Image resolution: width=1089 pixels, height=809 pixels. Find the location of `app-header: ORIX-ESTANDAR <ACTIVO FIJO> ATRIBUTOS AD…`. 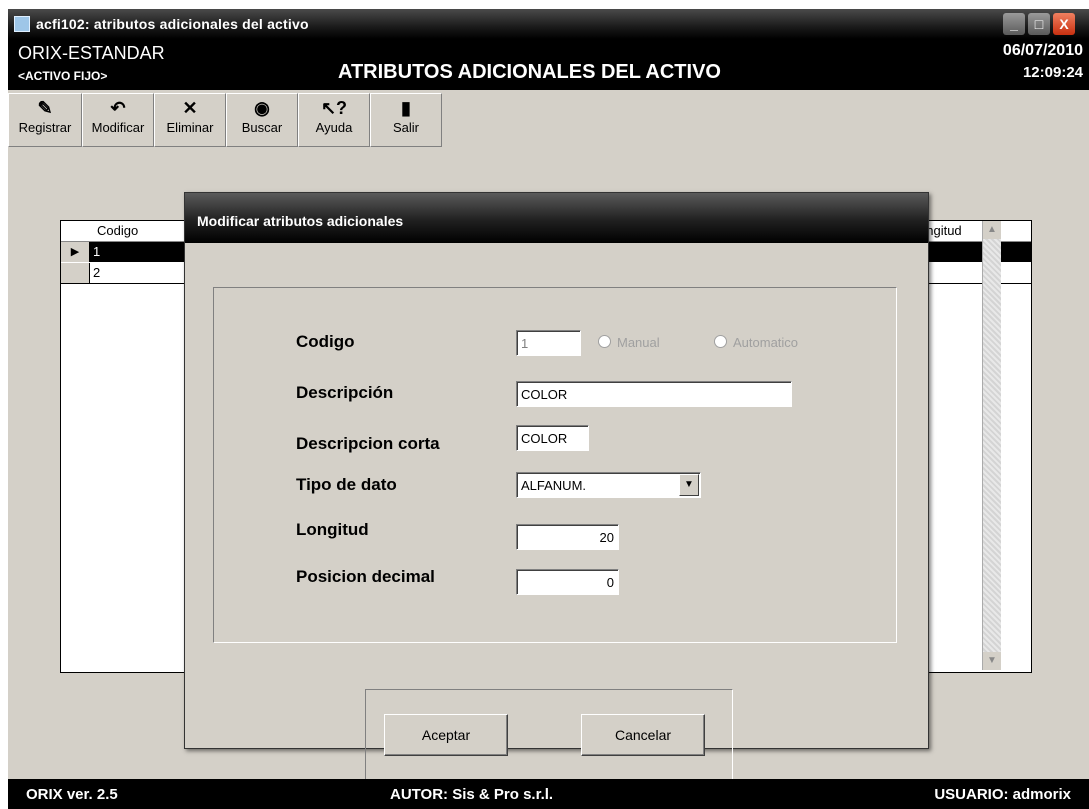

app-header: ORIX-ESTANDAR <ACTIVO FIJO> ATRIBUTOS AD… is located at coordinates (548, 64).